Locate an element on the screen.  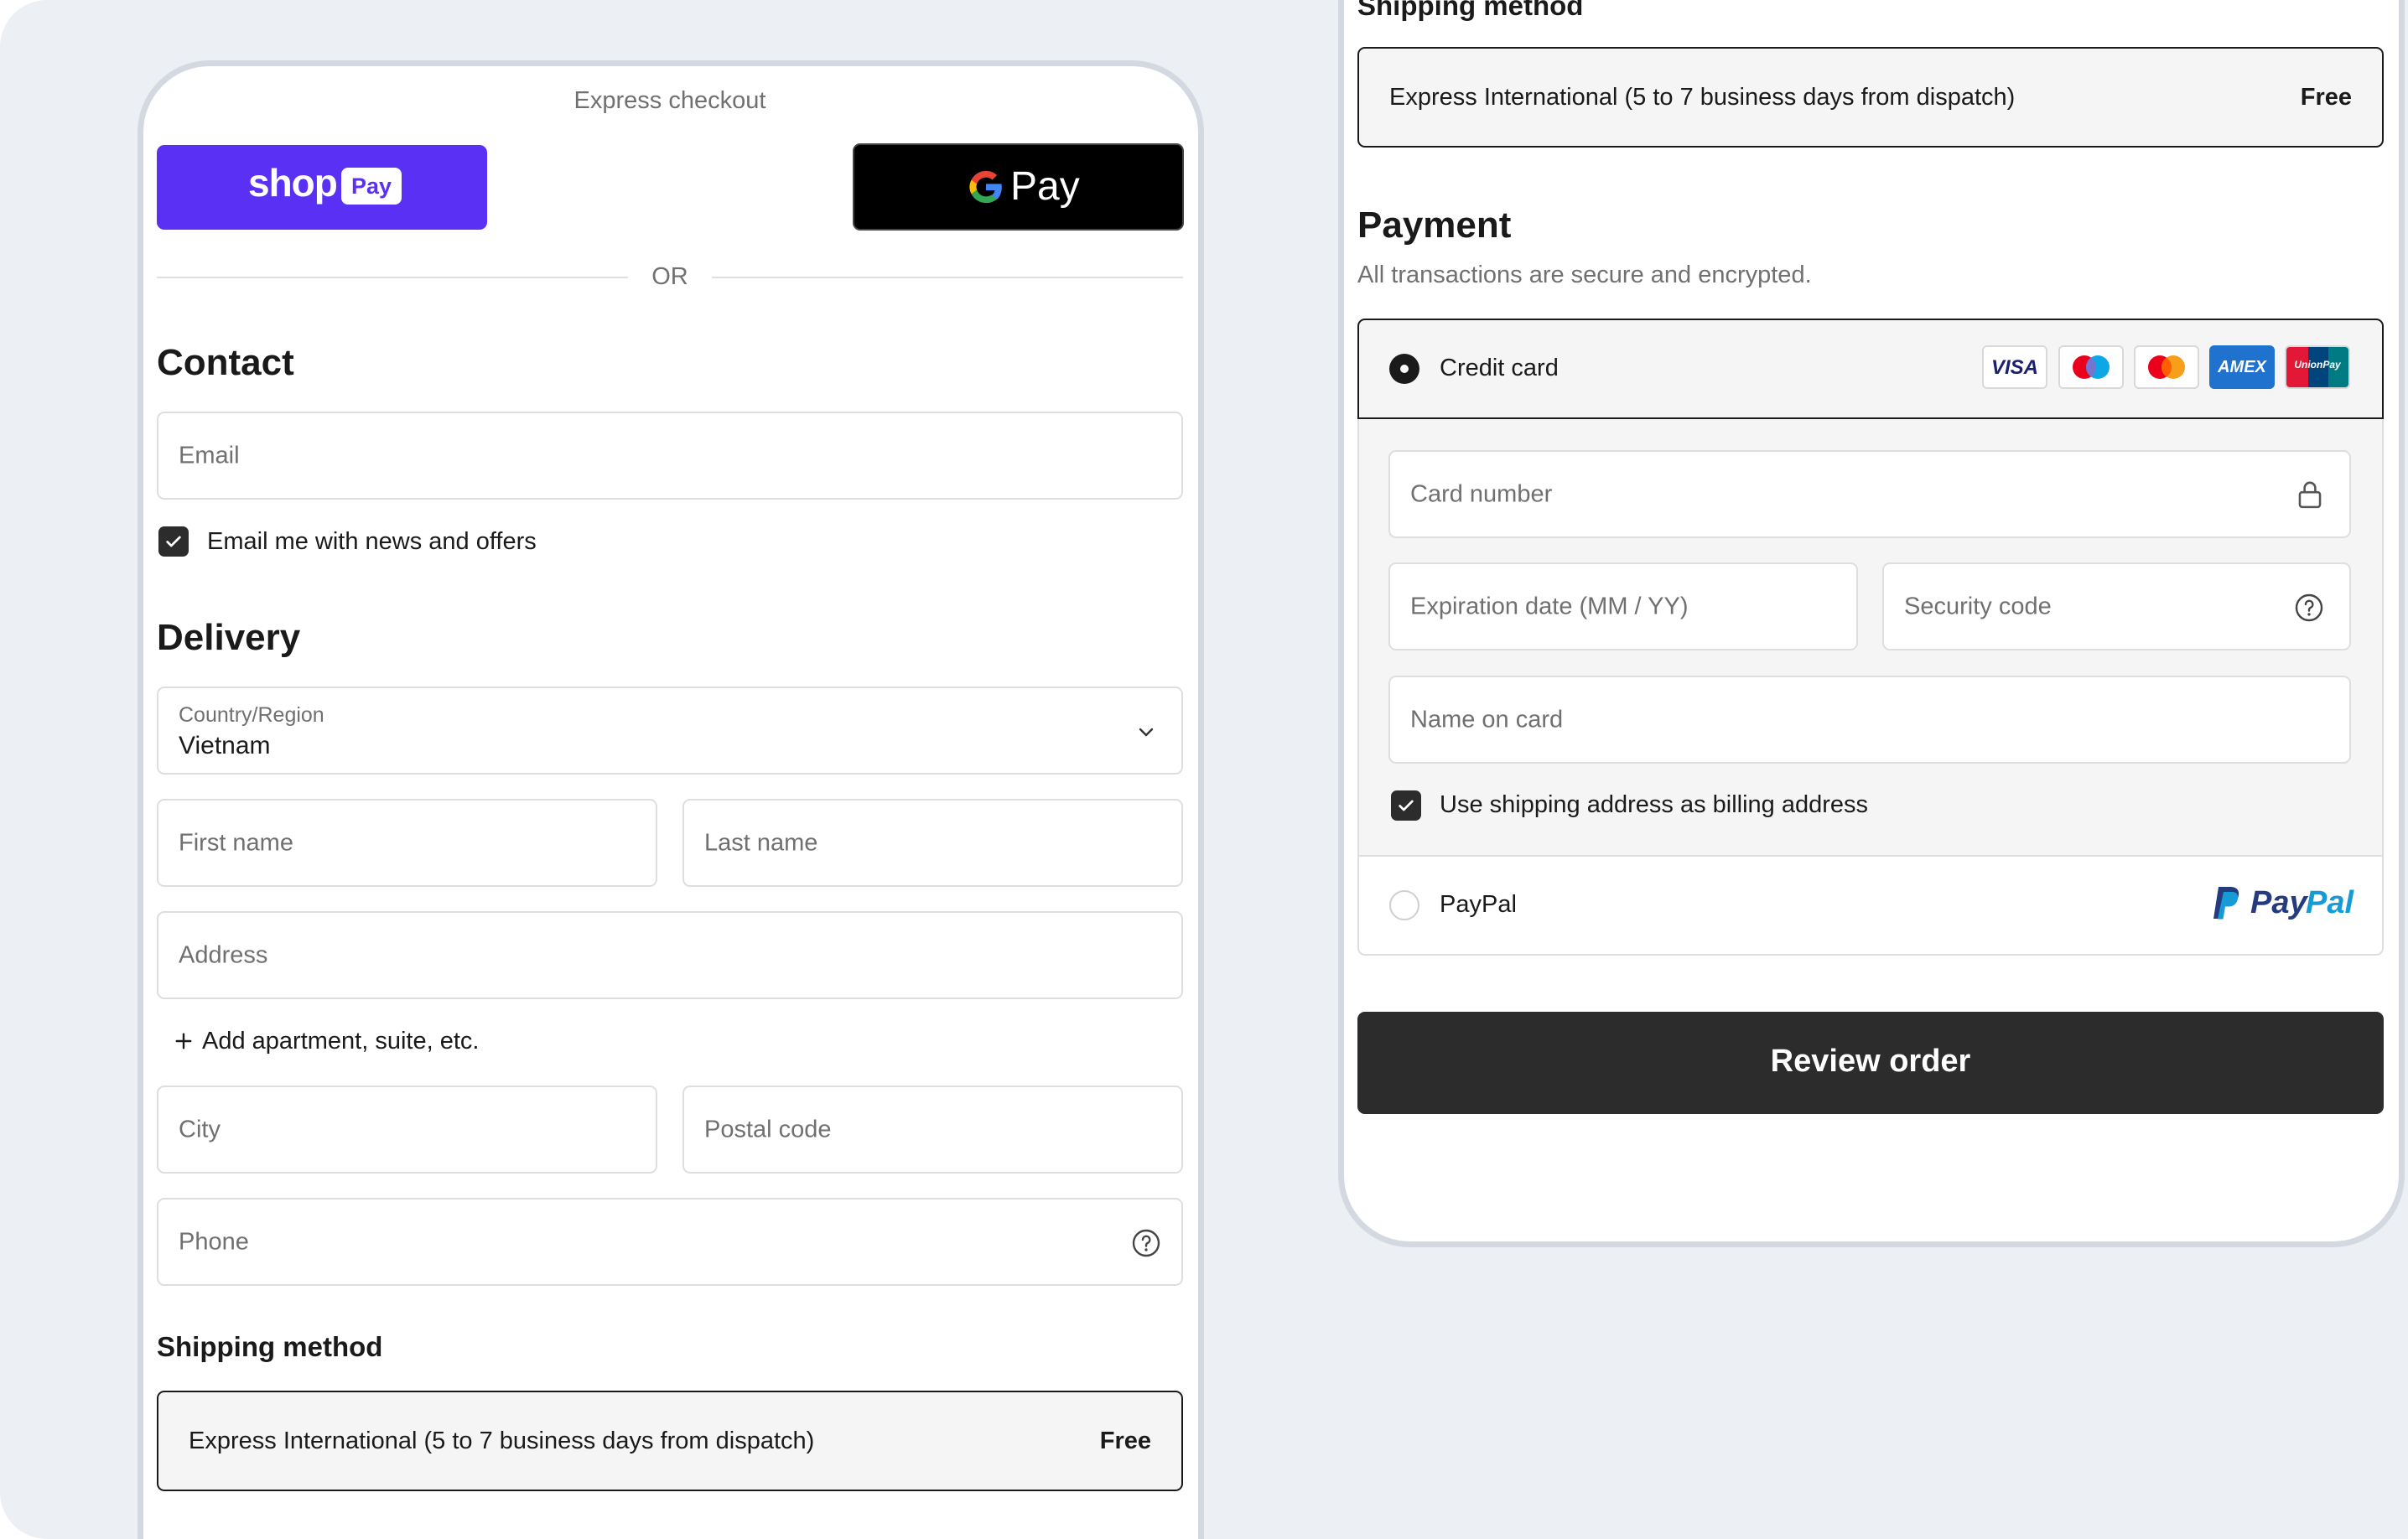
billing-same-checkbox is located at coordinates (1406, 805).